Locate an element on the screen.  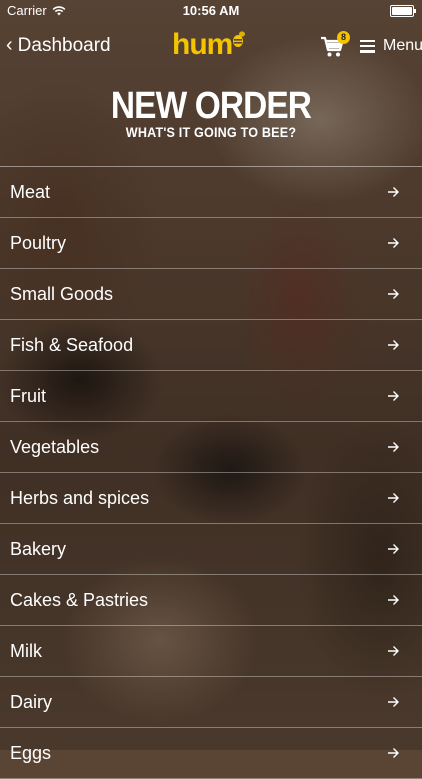
category-label: Dairy is located at coordinates (31, 701).